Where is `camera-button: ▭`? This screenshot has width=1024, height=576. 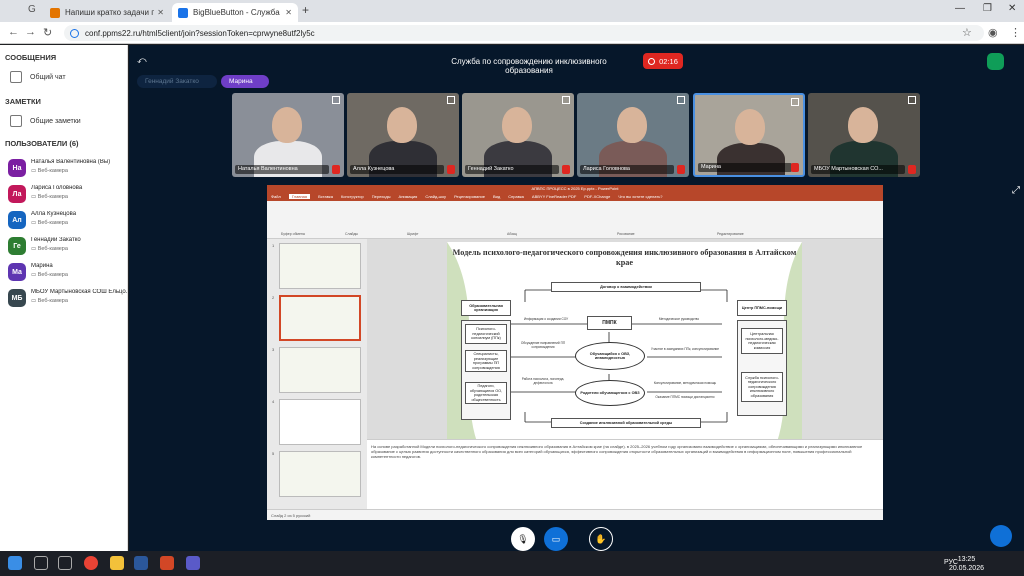
camera-button: ▭ is located at coordinates (556, 539).